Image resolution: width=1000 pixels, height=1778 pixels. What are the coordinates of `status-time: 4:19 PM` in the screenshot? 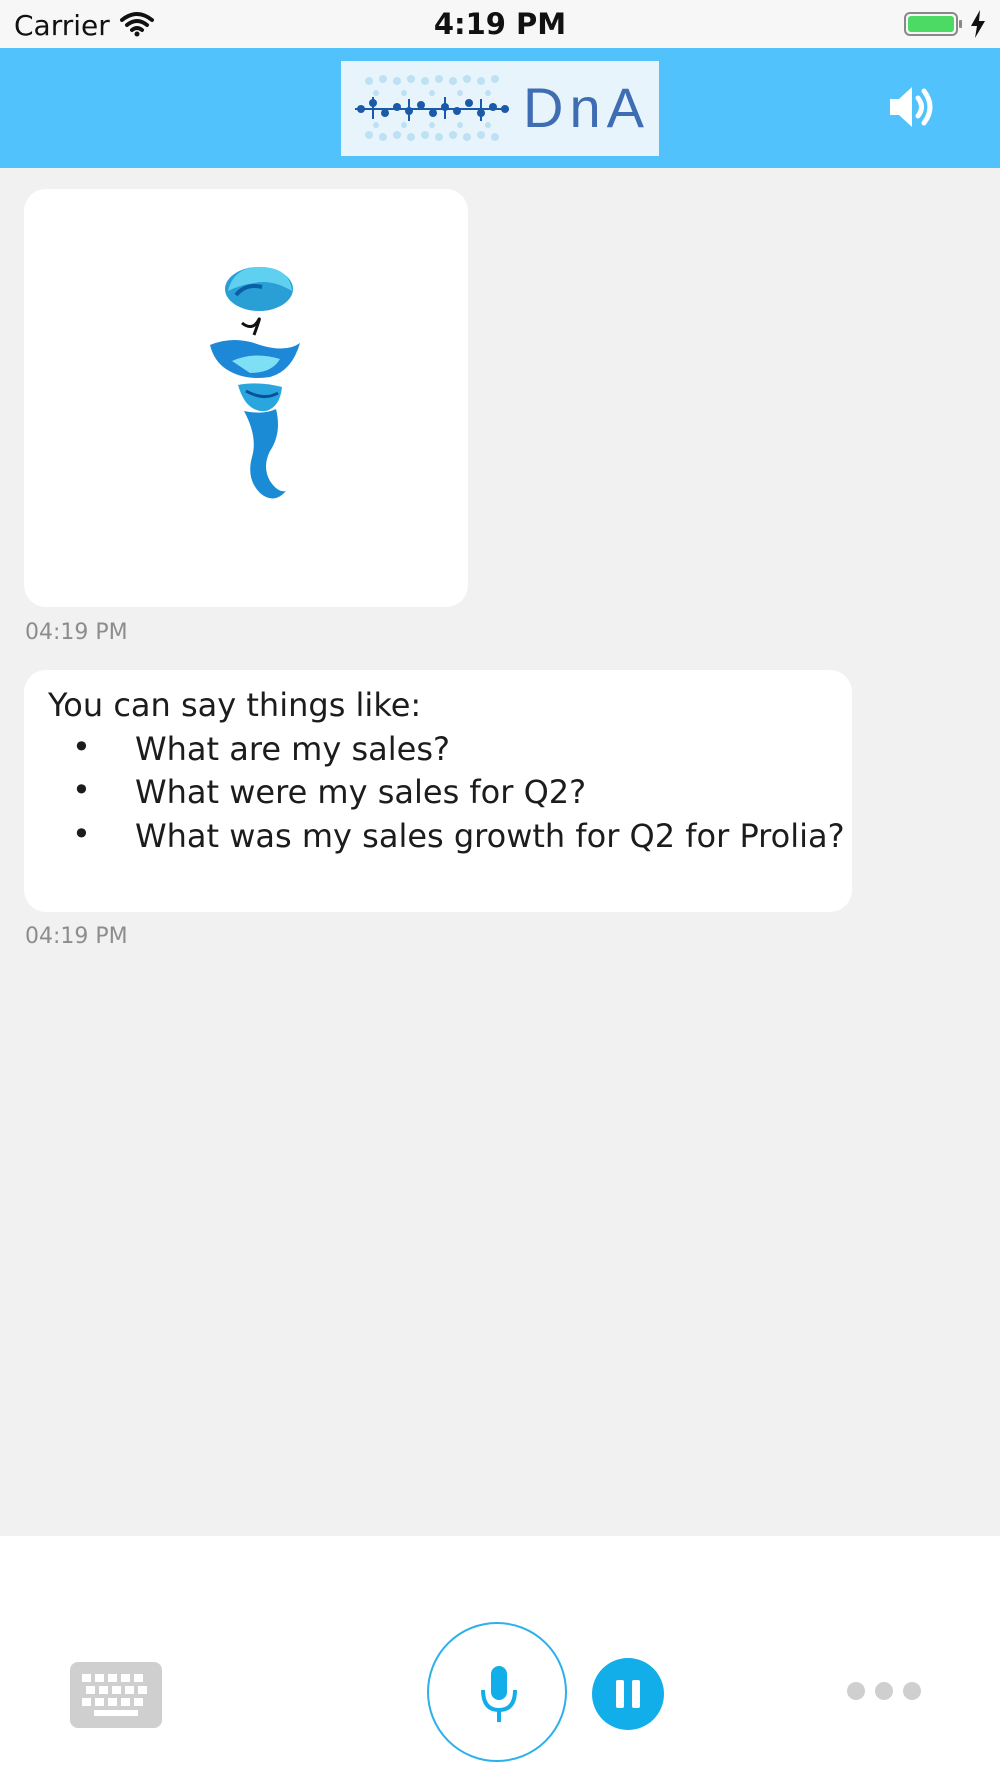 It's located at (500, 24).